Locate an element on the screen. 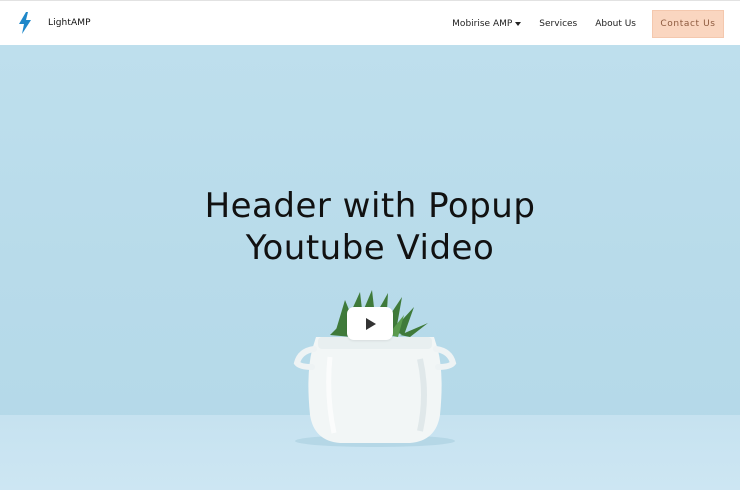 The image size is (740, 490). brand: LightAMP is located at coordinates (54, 23).